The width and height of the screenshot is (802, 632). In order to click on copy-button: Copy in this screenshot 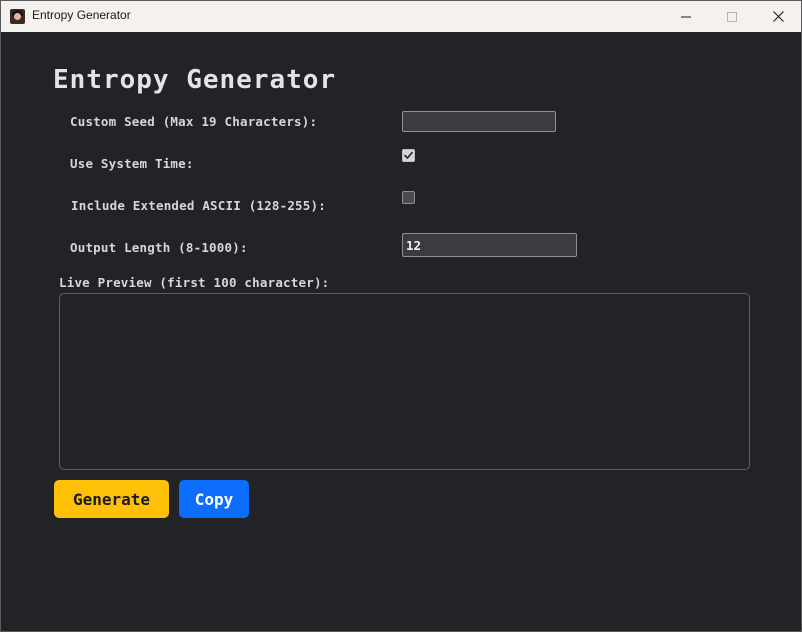, I will do `click(214, 499)`.